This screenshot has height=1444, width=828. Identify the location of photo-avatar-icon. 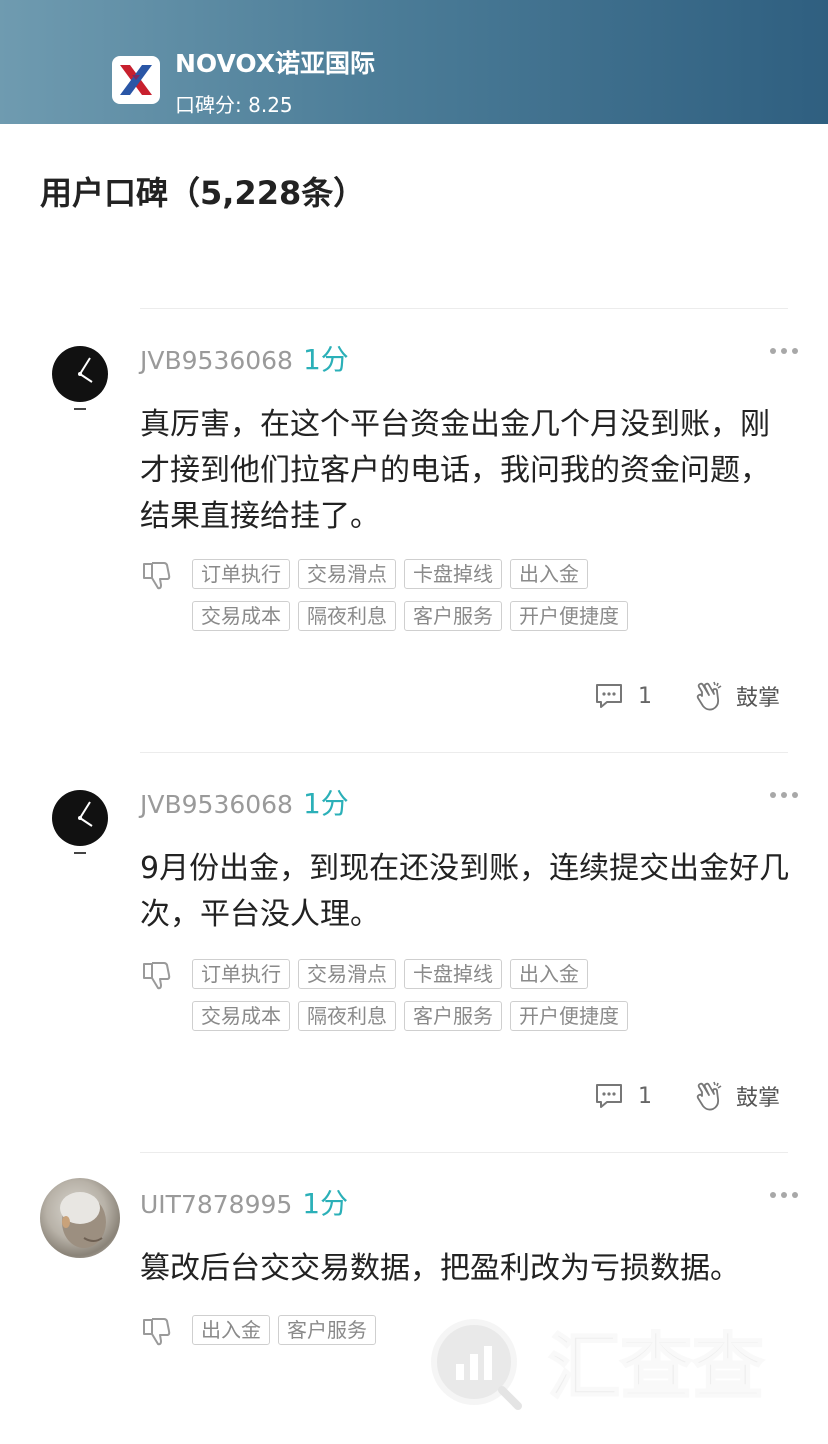
(83, 1220).